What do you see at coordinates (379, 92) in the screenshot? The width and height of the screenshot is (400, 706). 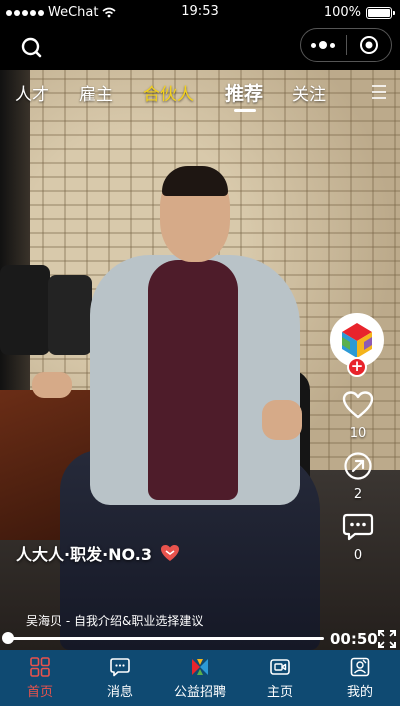 I see `tab-menu-icon` at bounding box center [379, 92].